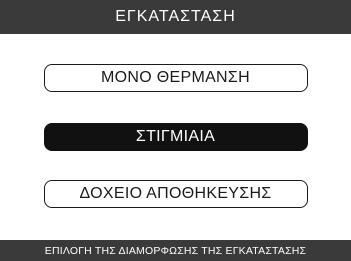 Image resolution: width=351 pixels, height=261 pixels. I want to click on option-heating-only: ΜΟΝΟ ΘΕΡΜΑΝΣΗ, so click(175, 78).